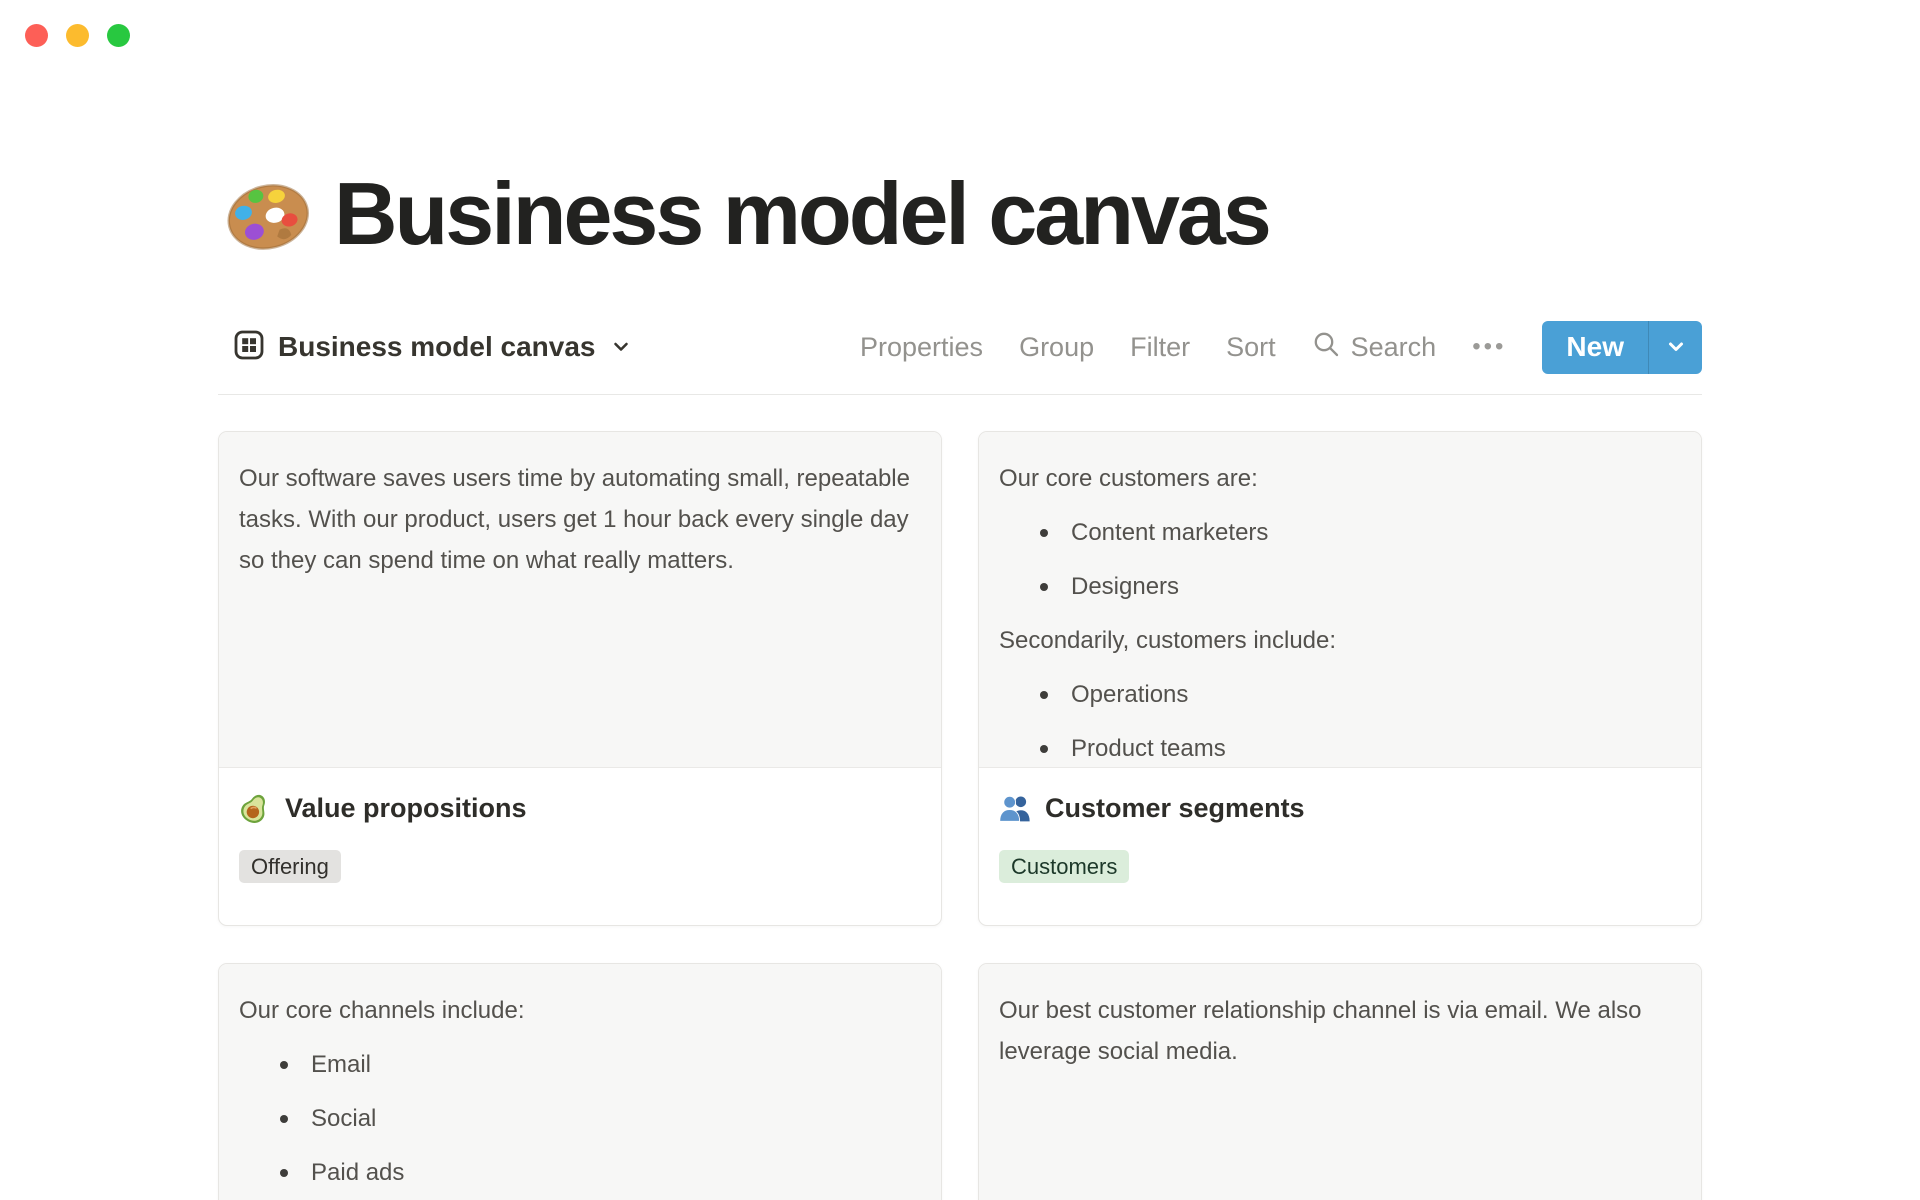 The width and height of the screenshot is (1920, 1200). I want to click on more-options-icon: •••, so click(1489, 347).